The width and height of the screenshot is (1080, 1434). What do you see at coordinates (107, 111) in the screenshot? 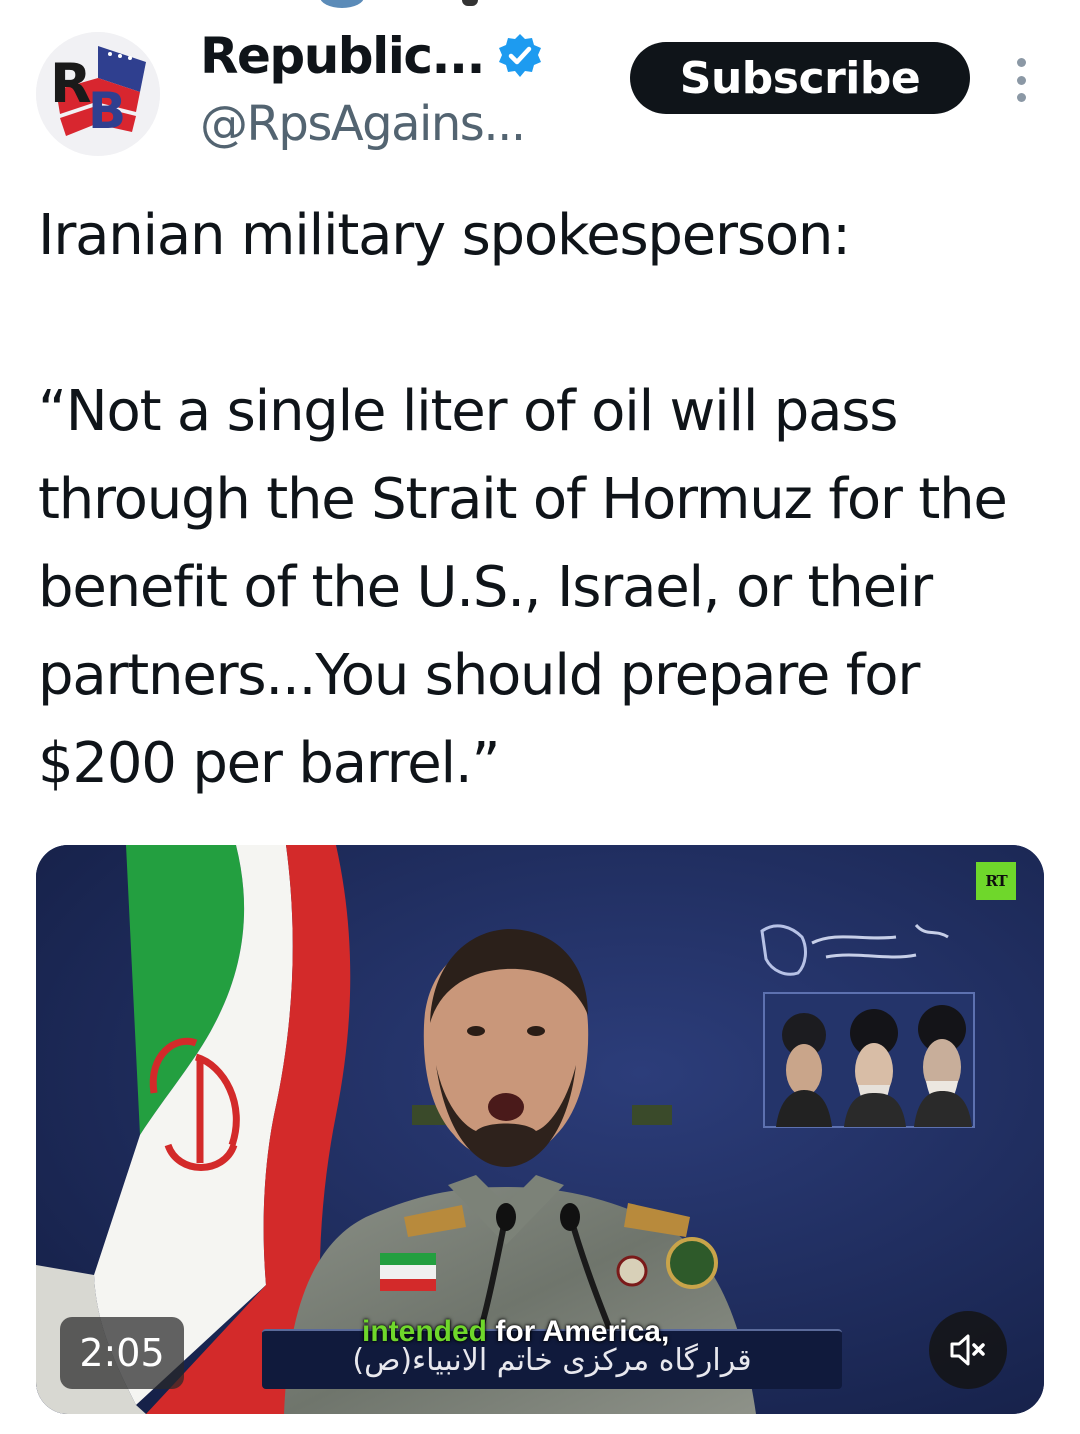
I see `svg-text: B` at bounding box center [107, 111].